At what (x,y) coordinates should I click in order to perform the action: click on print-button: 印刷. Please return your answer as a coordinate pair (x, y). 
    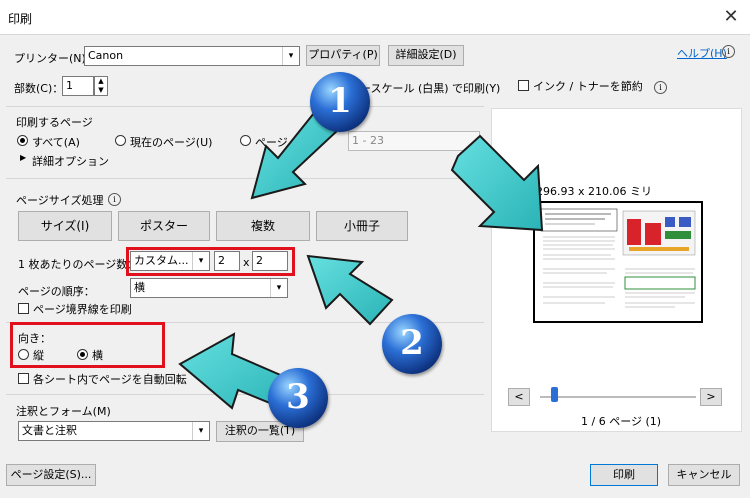
    Looking at the image, I should click on (624, 475).